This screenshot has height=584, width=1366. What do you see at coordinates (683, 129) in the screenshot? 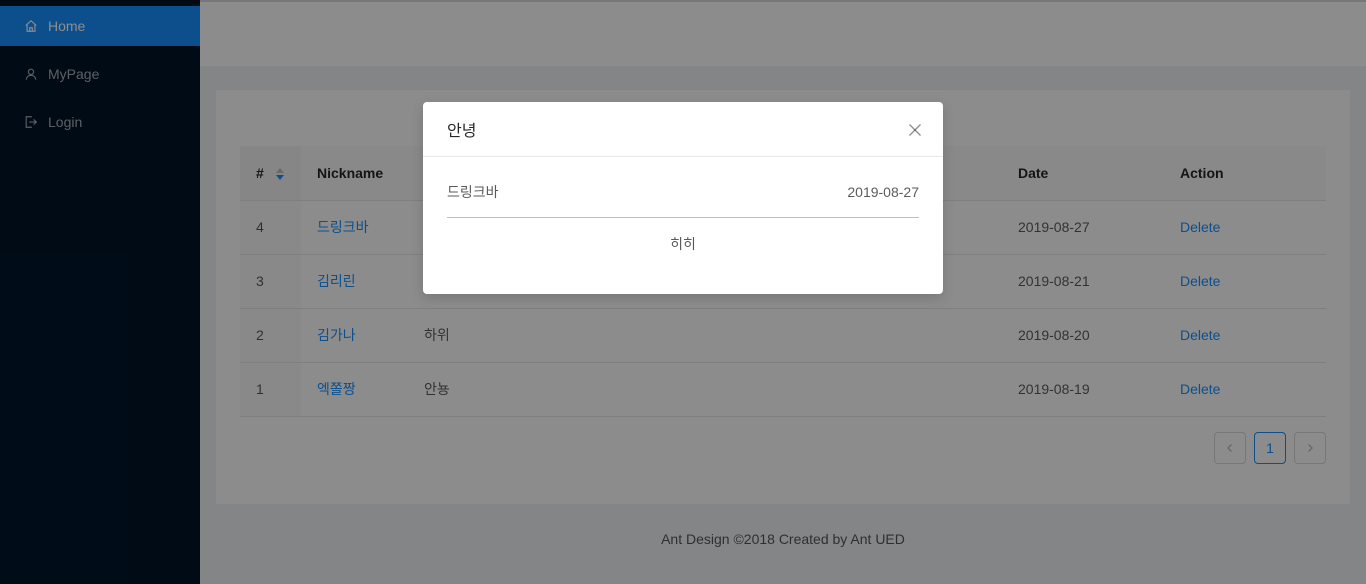
I see `modal-header: 안녕` at bounding box center [683, 129].